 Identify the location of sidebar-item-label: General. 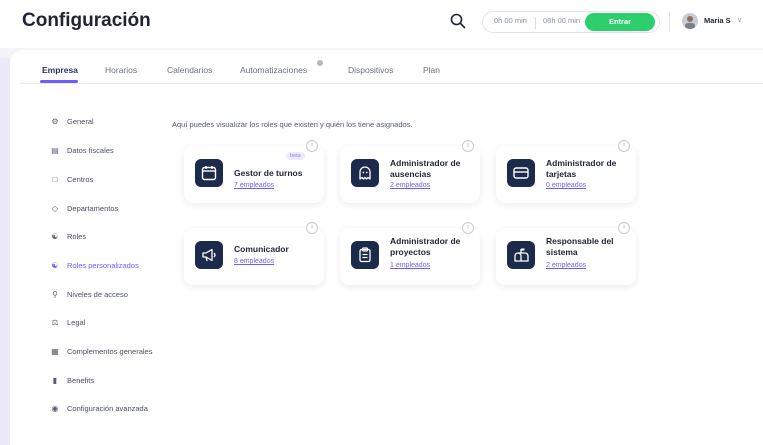
(80, 121).